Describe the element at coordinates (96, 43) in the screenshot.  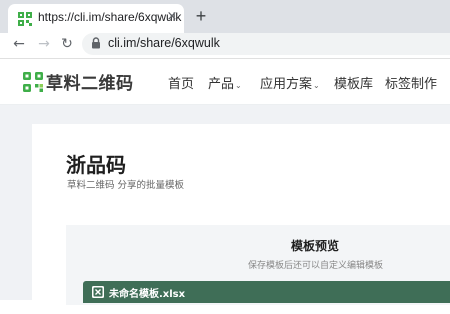
I see `lock-icon` at that location.